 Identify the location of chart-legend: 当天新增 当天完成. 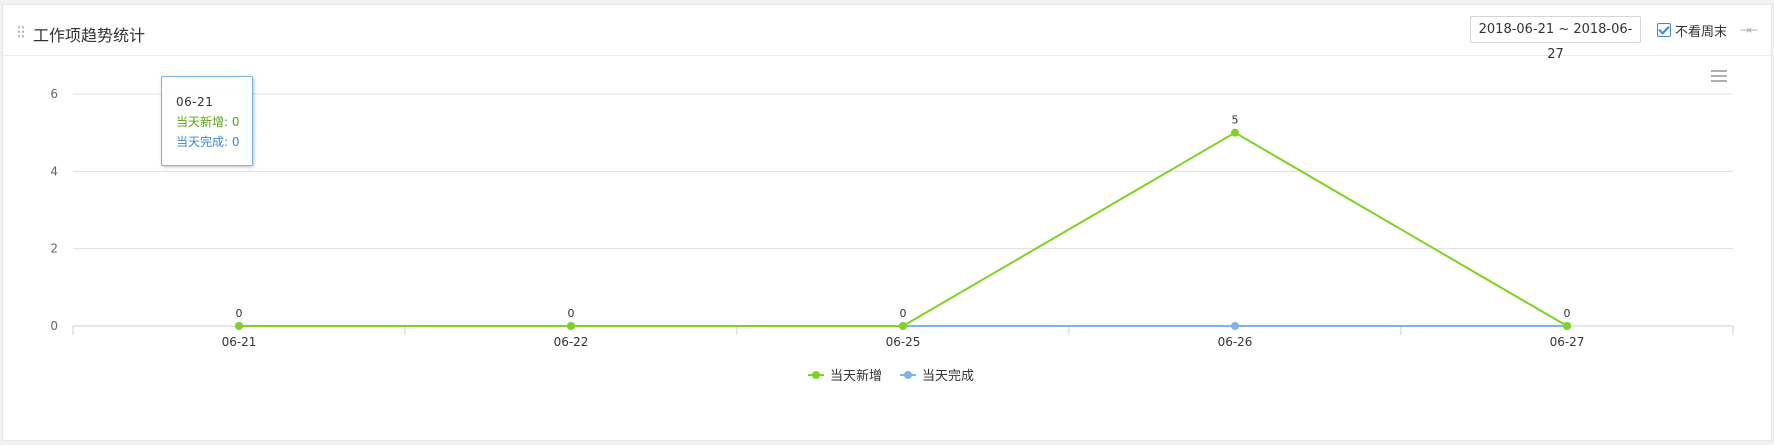
(900, 374).